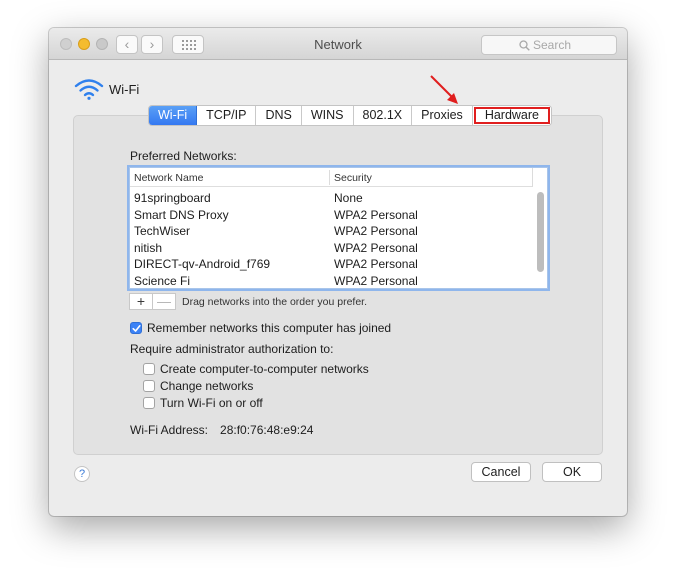 This screenshot has width=675, height=584. What do you see at coordinates (183, 156) in the screenshot?
I see `preferred-networks-label: Preferred Networks:` at bounding box center [183, 156].